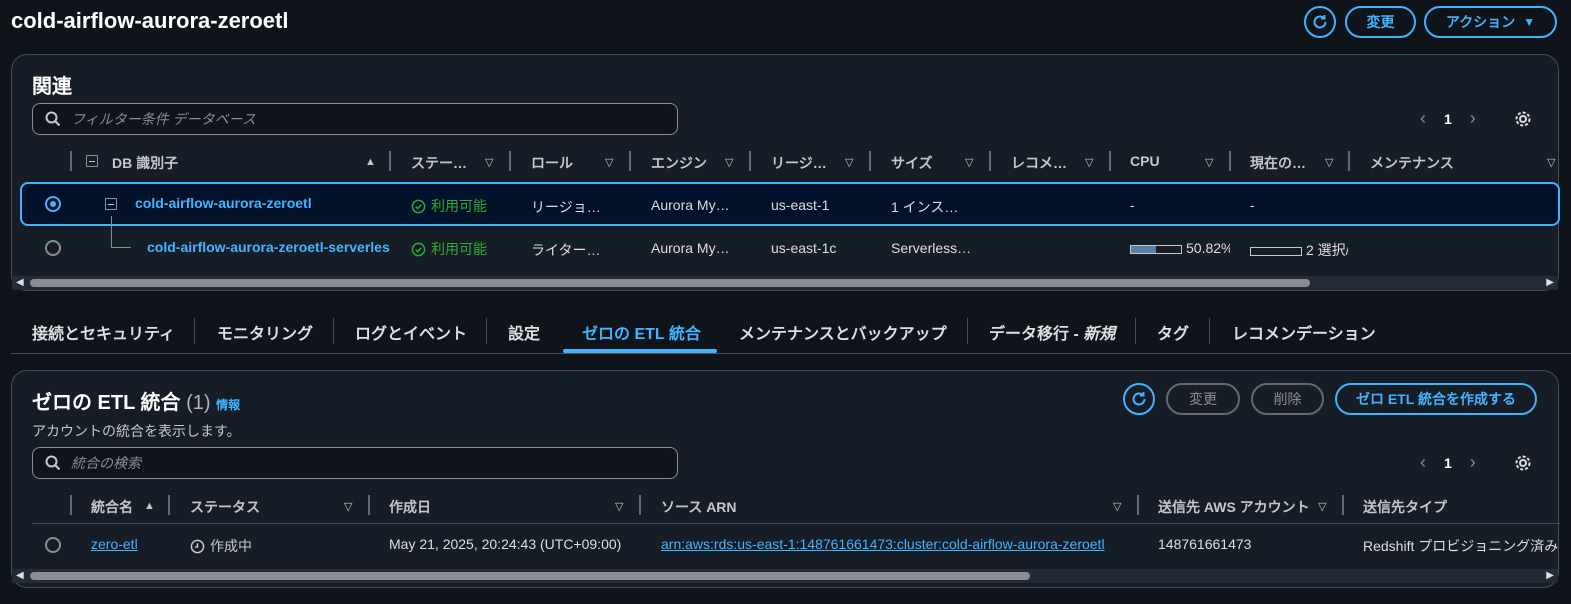  Describe the element at coordinates (225, 507) in the screenshot. I see `column-status: ステータス` at that location.